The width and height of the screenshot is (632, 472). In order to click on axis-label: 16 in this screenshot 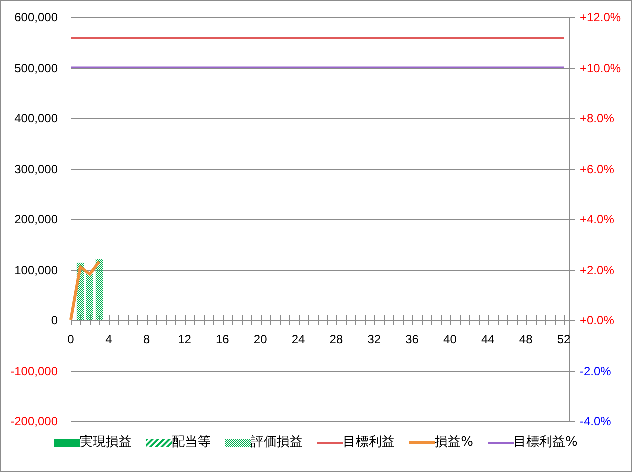, I will do `click(223, 339)`.